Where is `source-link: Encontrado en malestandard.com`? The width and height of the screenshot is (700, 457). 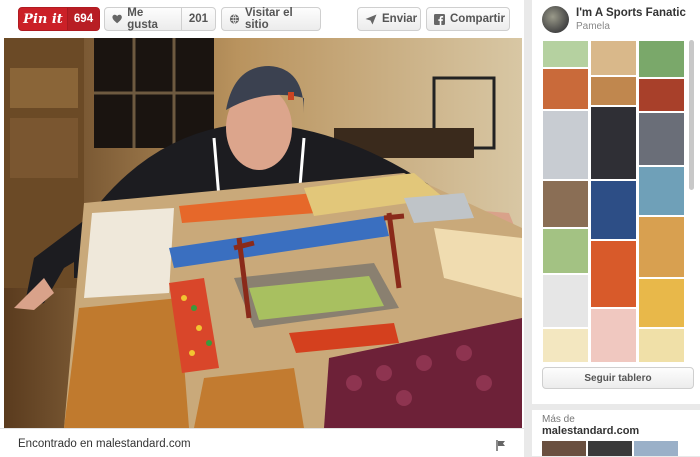 source-link: Encontrado en malestandard.com is located at coordinates (104, 444).